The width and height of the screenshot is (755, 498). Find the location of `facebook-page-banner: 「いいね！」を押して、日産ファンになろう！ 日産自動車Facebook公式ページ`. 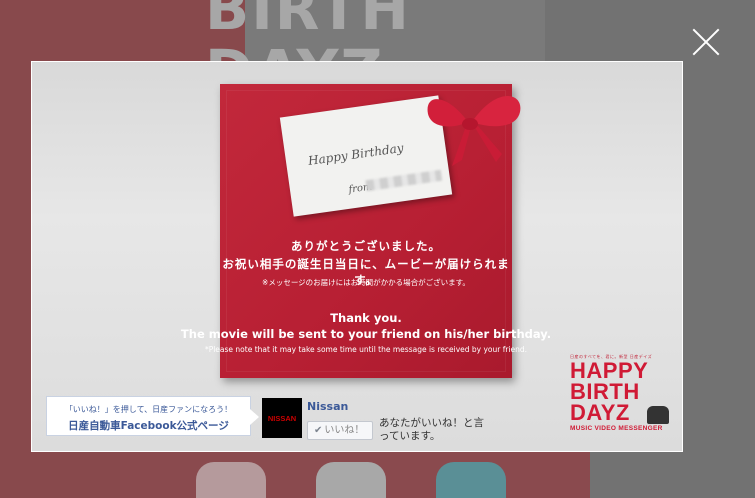

facebook-page-banner: 「いいね！」を押して、日産ファンになろう！ 日産自動車Facebook公式ページ is located at coordinates (152, 416).